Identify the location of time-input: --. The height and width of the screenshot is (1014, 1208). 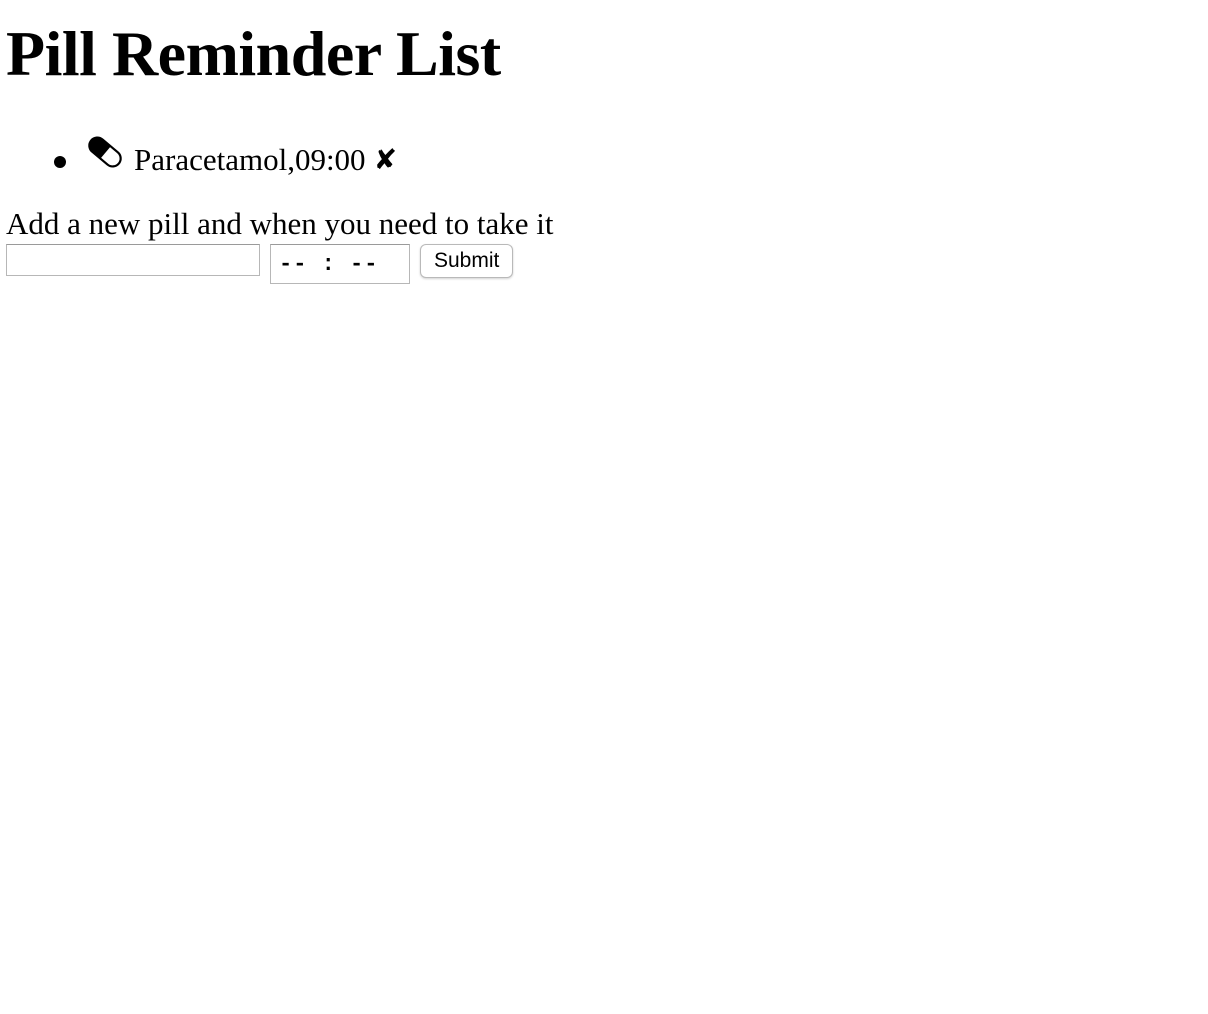
(340, 264).